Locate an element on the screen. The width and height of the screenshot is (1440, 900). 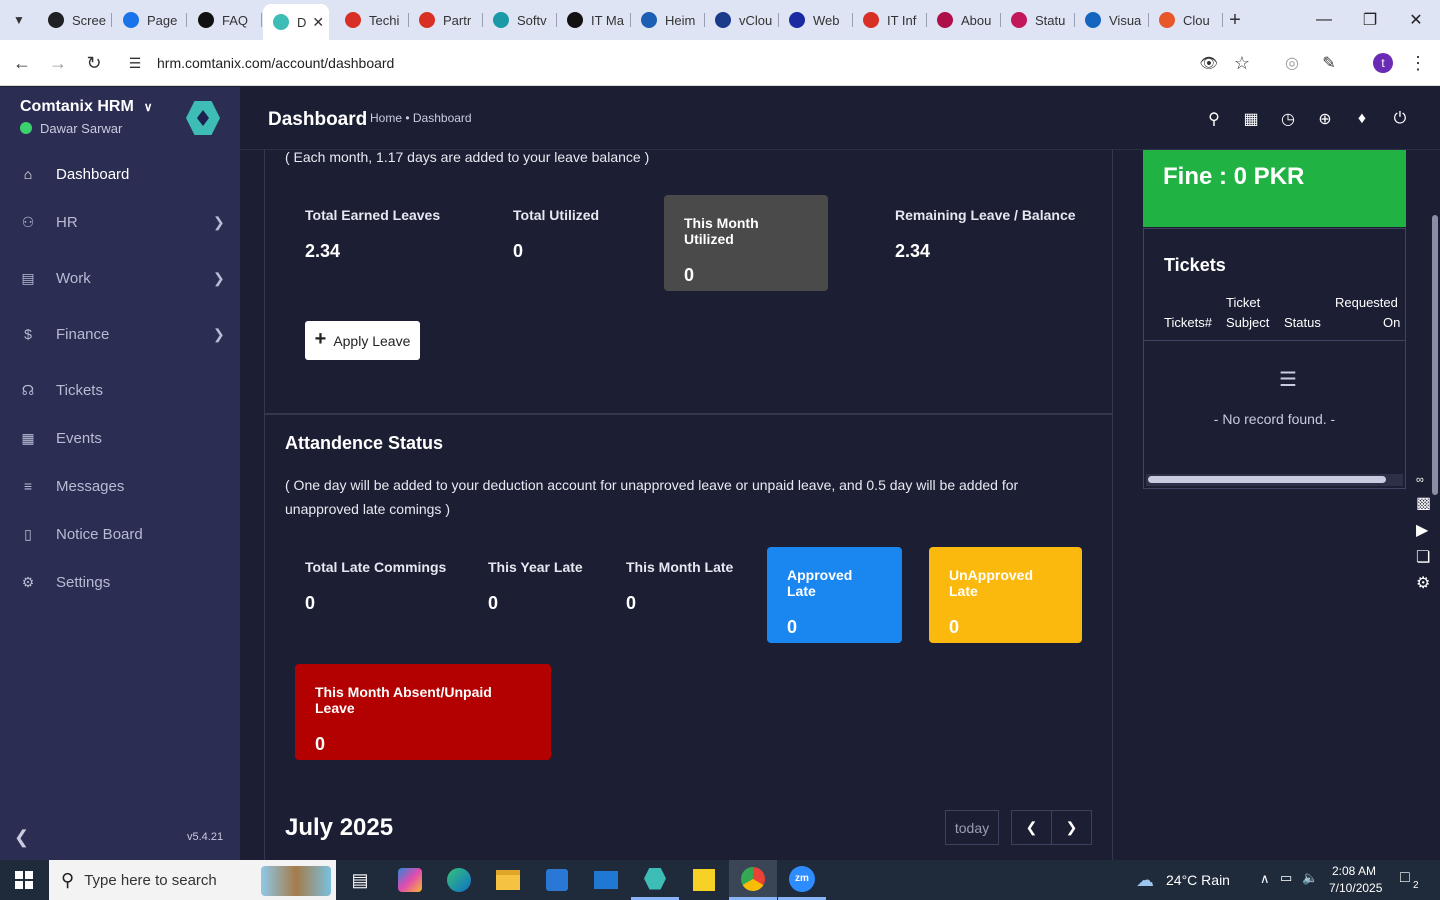
hrm-app-icon is located at coordinates (655, 880).